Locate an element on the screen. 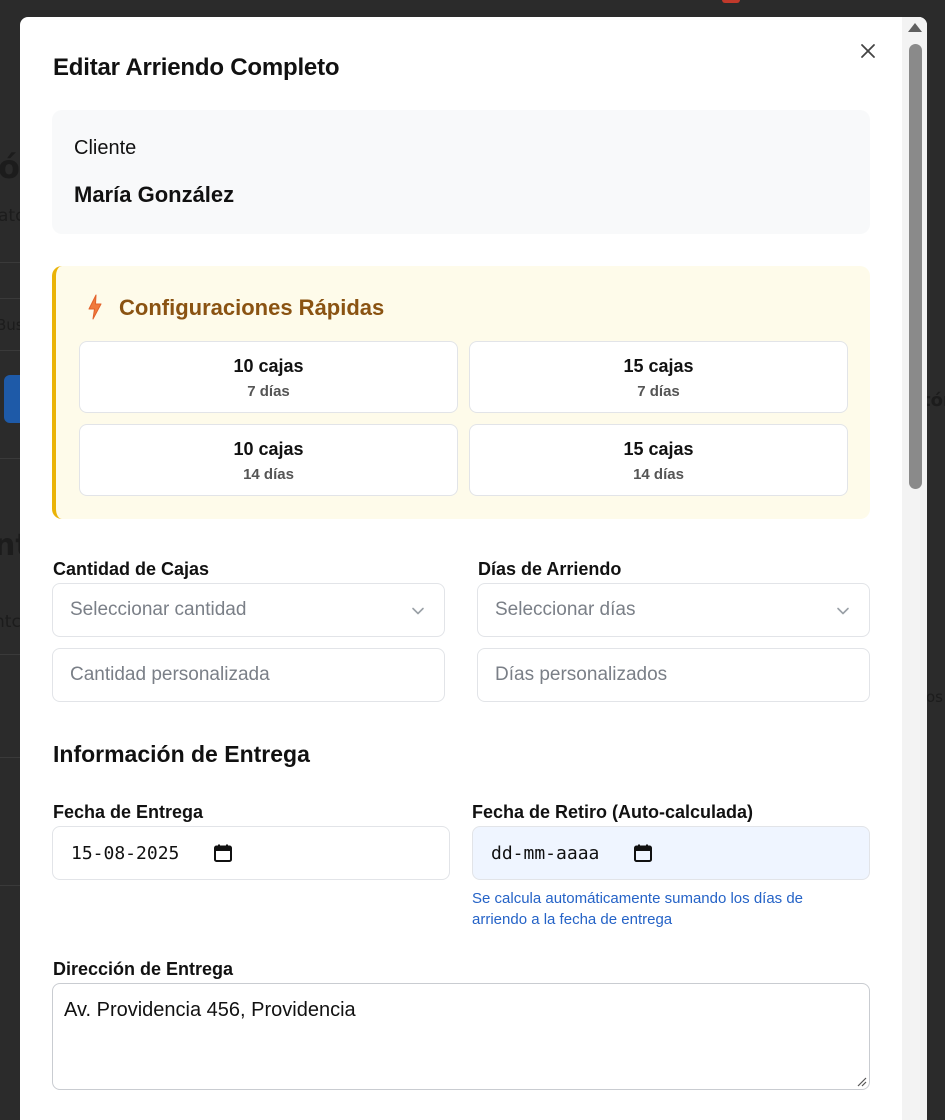 The width and height of the screenshot is (945, 1120). address-value: Av. Providencia 456, Providencia is located at coordinates (210, 1010).